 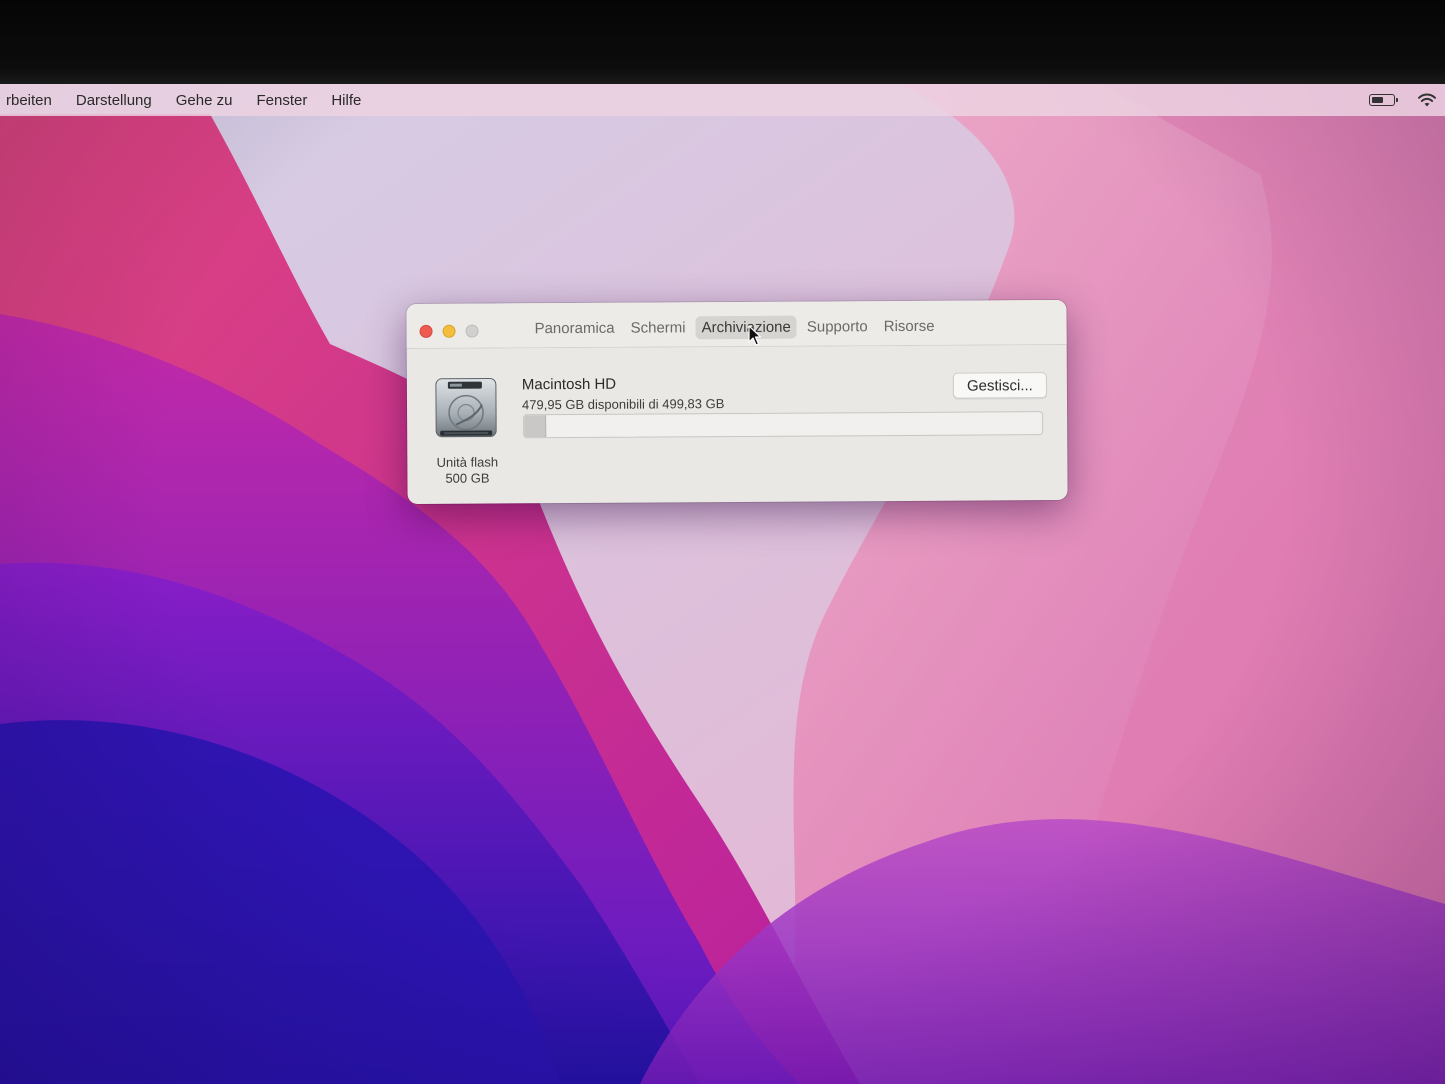 I want to click on tab-overview: Panoramica, so click(x=574, y=329).